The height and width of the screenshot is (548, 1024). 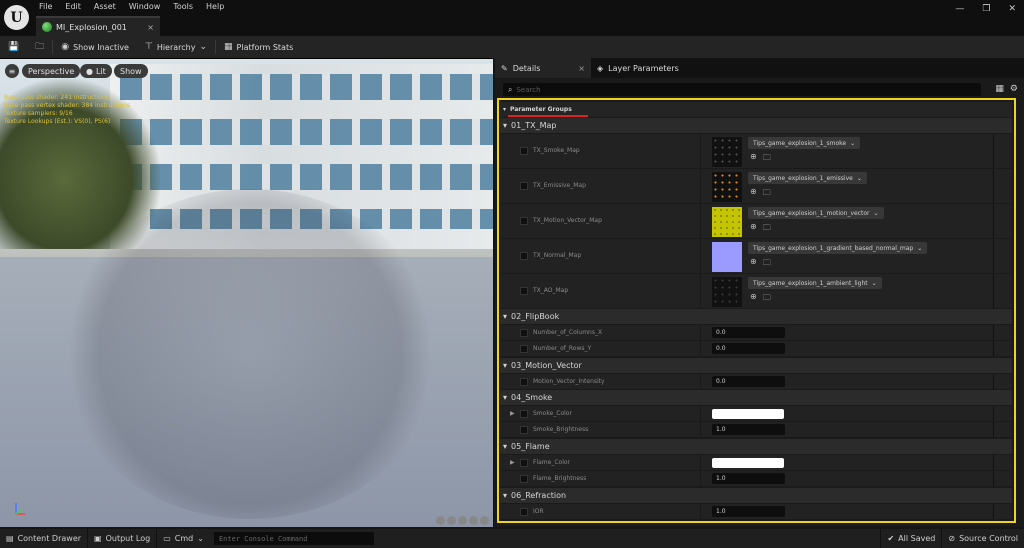 I want to click on stats-icon: ▦, so click(x=228, y=47).